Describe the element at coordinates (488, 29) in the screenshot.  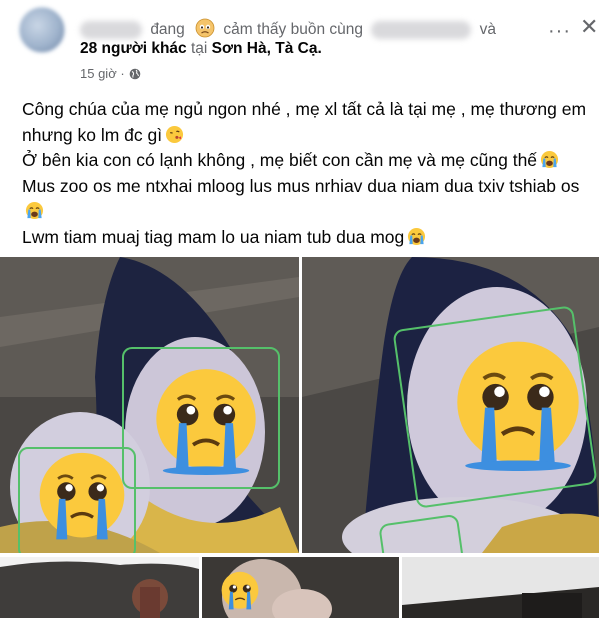
I see `and-word: và` at that location.